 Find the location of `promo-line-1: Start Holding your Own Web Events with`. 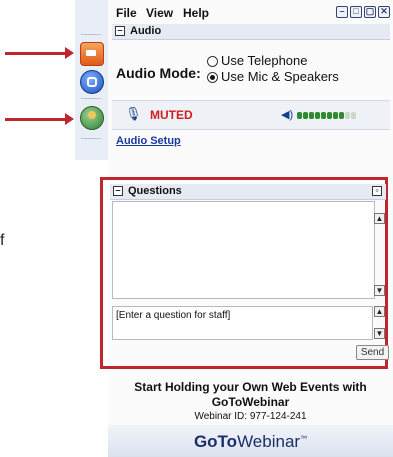

promo-line-1: Start Holding your Own Web Events with is located at coordinates (250, 387).